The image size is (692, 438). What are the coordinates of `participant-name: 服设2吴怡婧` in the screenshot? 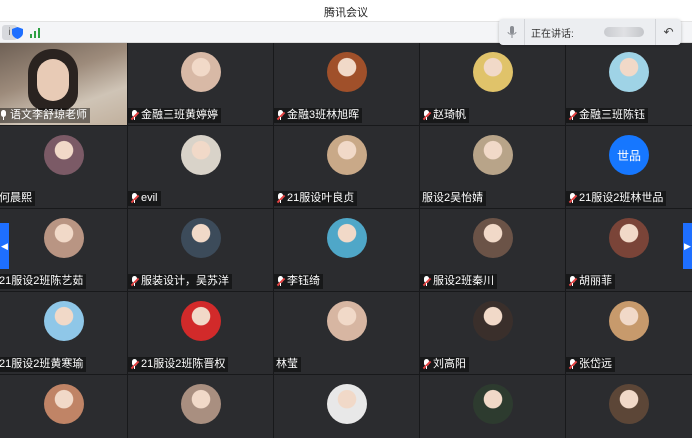 It's located at (453, 198).